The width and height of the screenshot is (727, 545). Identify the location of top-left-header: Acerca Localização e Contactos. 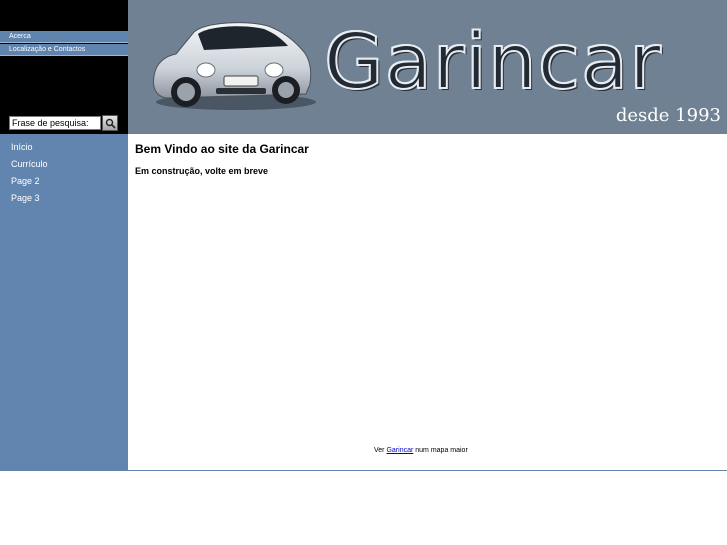
(64, 67).